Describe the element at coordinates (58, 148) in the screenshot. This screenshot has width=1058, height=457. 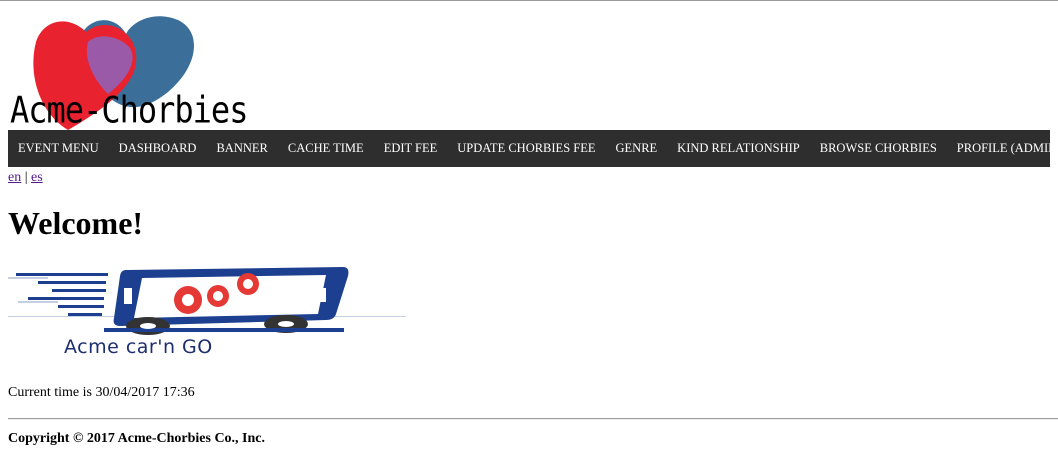
I see `nav-event-menu: EVENT MENU` at that location.